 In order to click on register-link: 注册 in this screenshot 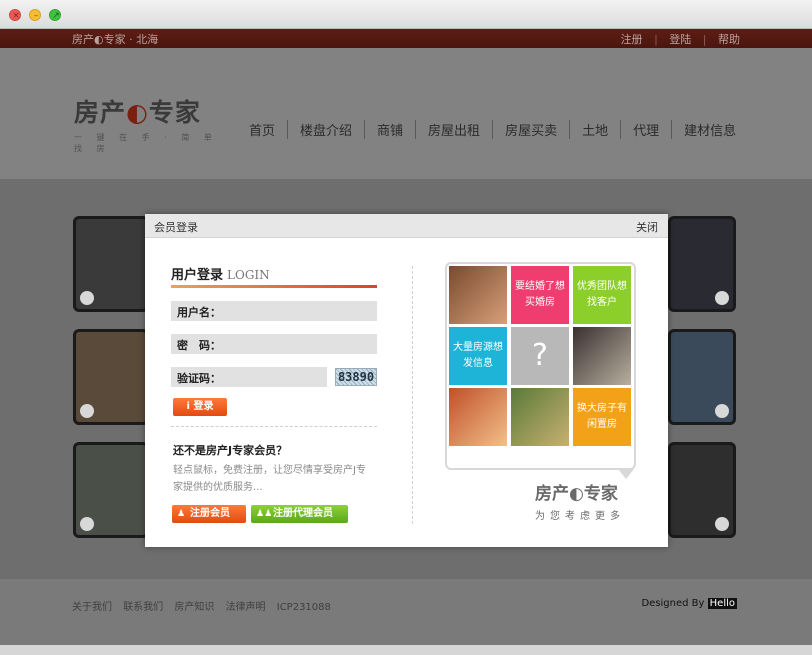, I will do `click(632, 39)`.